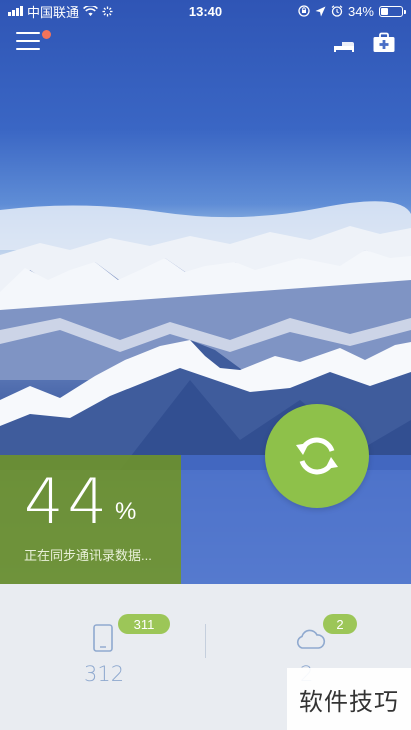 Image resolution: width=411 pixels, height=730 pixels. I want to click on battery-level-fill, so click(384, 11).